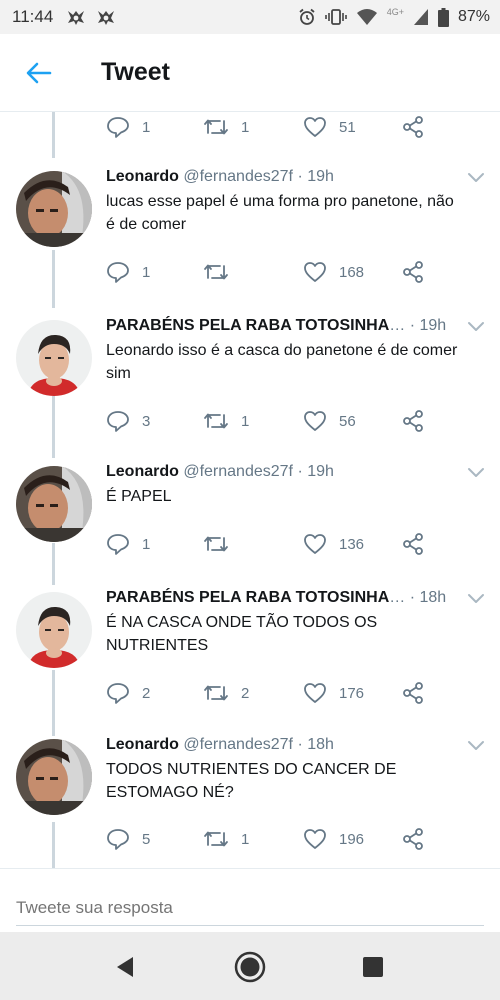  I want to click on tweet-text: É NA CASCA ONDE TÃO TODOS OS NUTRIENTES, so click(242, 634).